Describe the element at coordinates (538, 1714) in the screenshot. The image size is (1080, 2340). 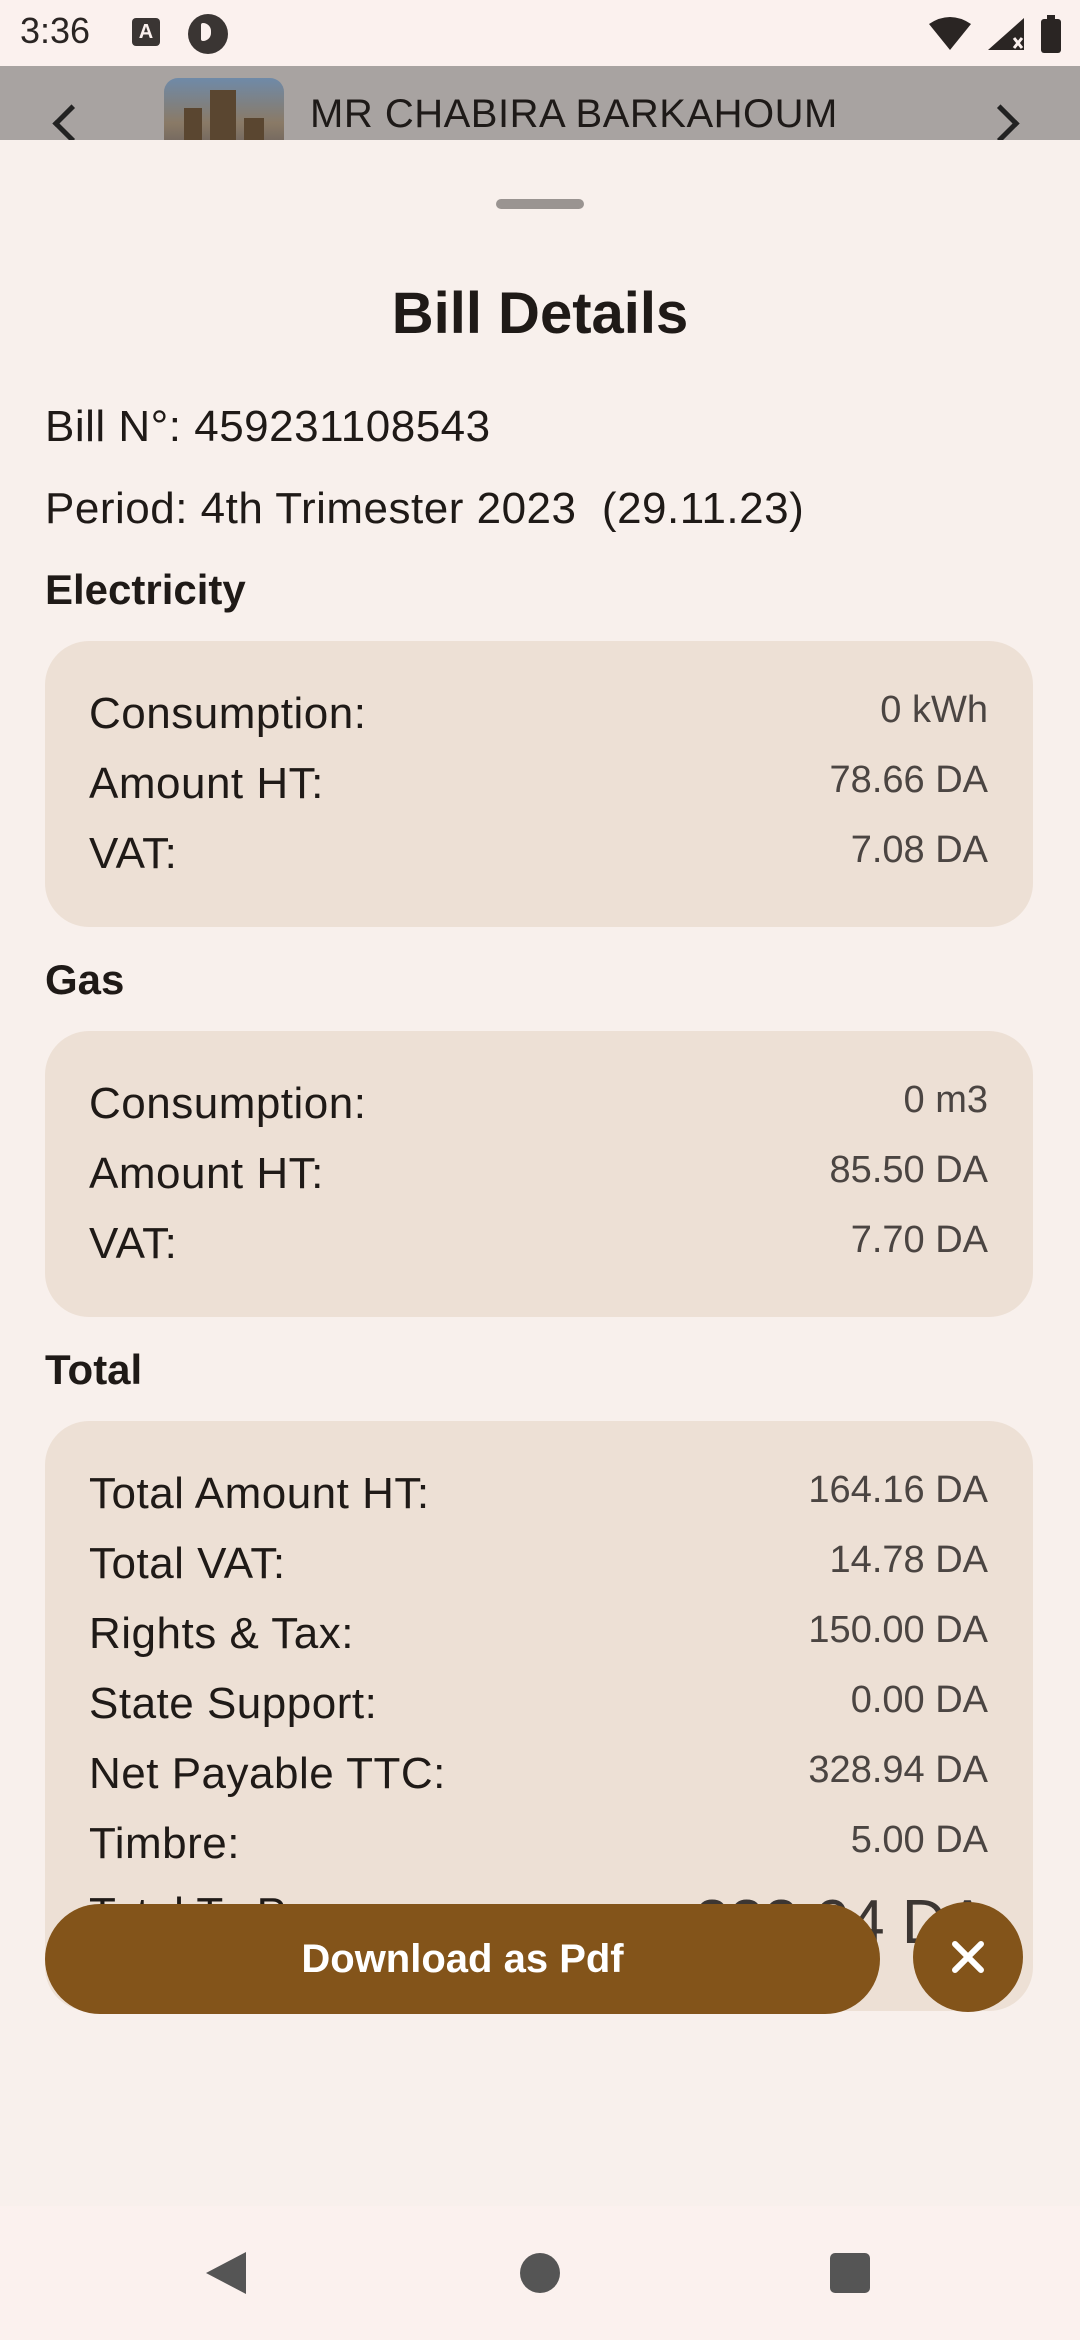
I see `list-item: State Support: 0.00 DA` at that location.